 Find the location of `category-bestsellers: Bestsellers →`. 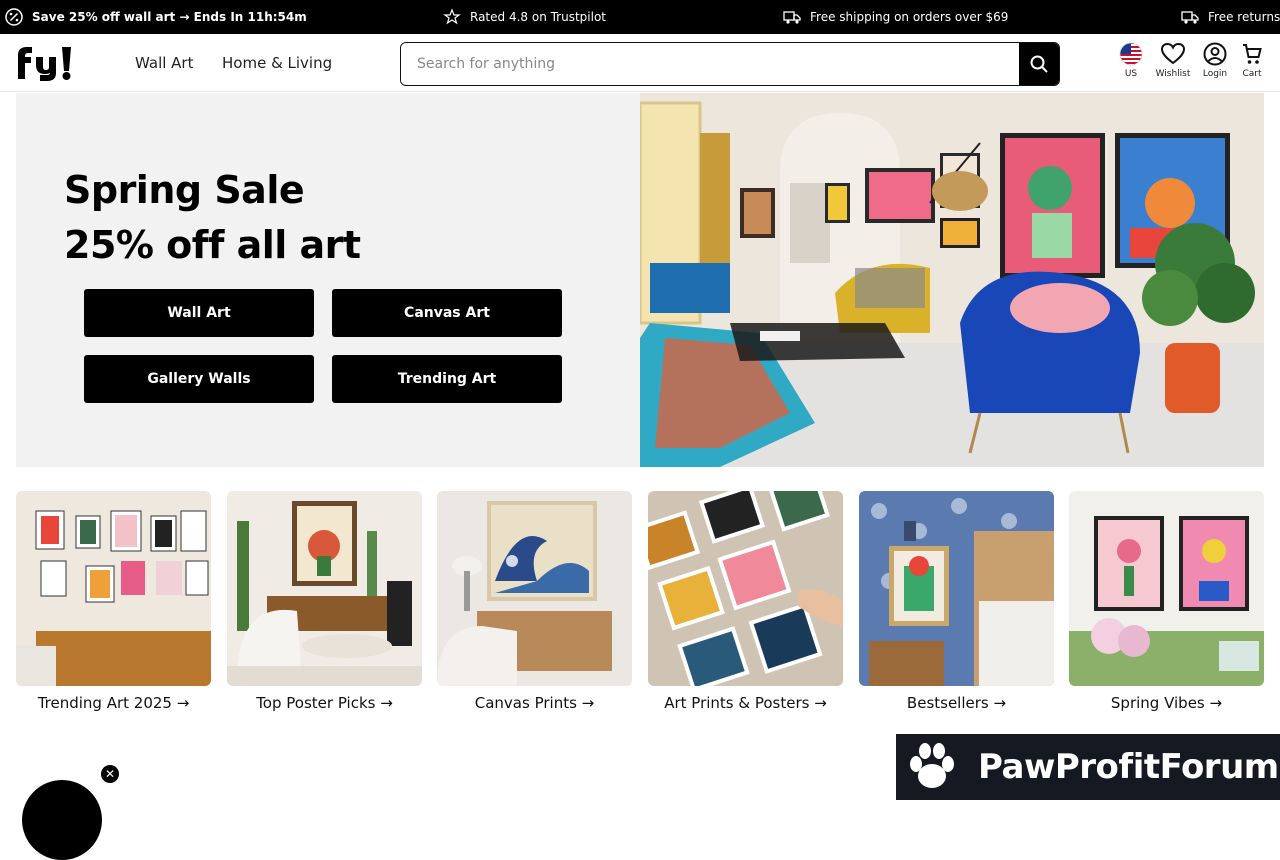

category-bestsellers: Bestsellers → is located at coordinates (956, 601).